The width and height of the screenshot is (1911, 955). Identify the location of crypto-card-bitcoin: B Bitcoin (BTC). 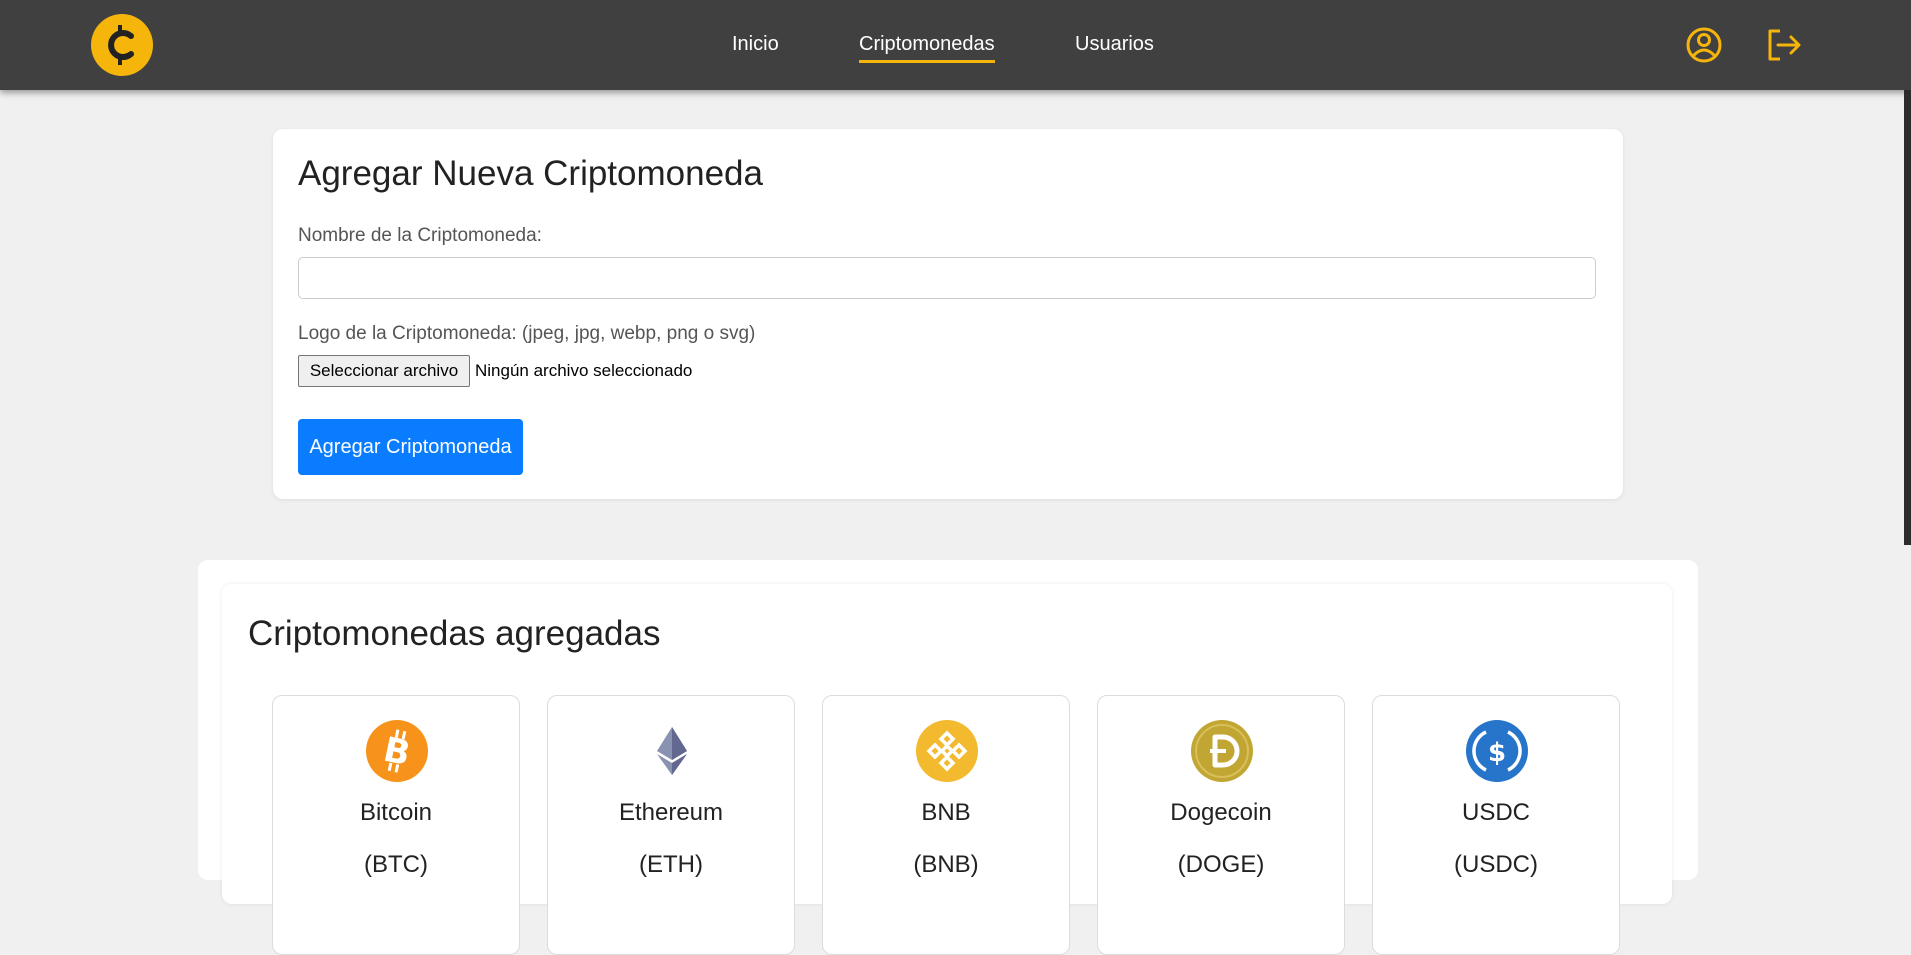
(396, 825).